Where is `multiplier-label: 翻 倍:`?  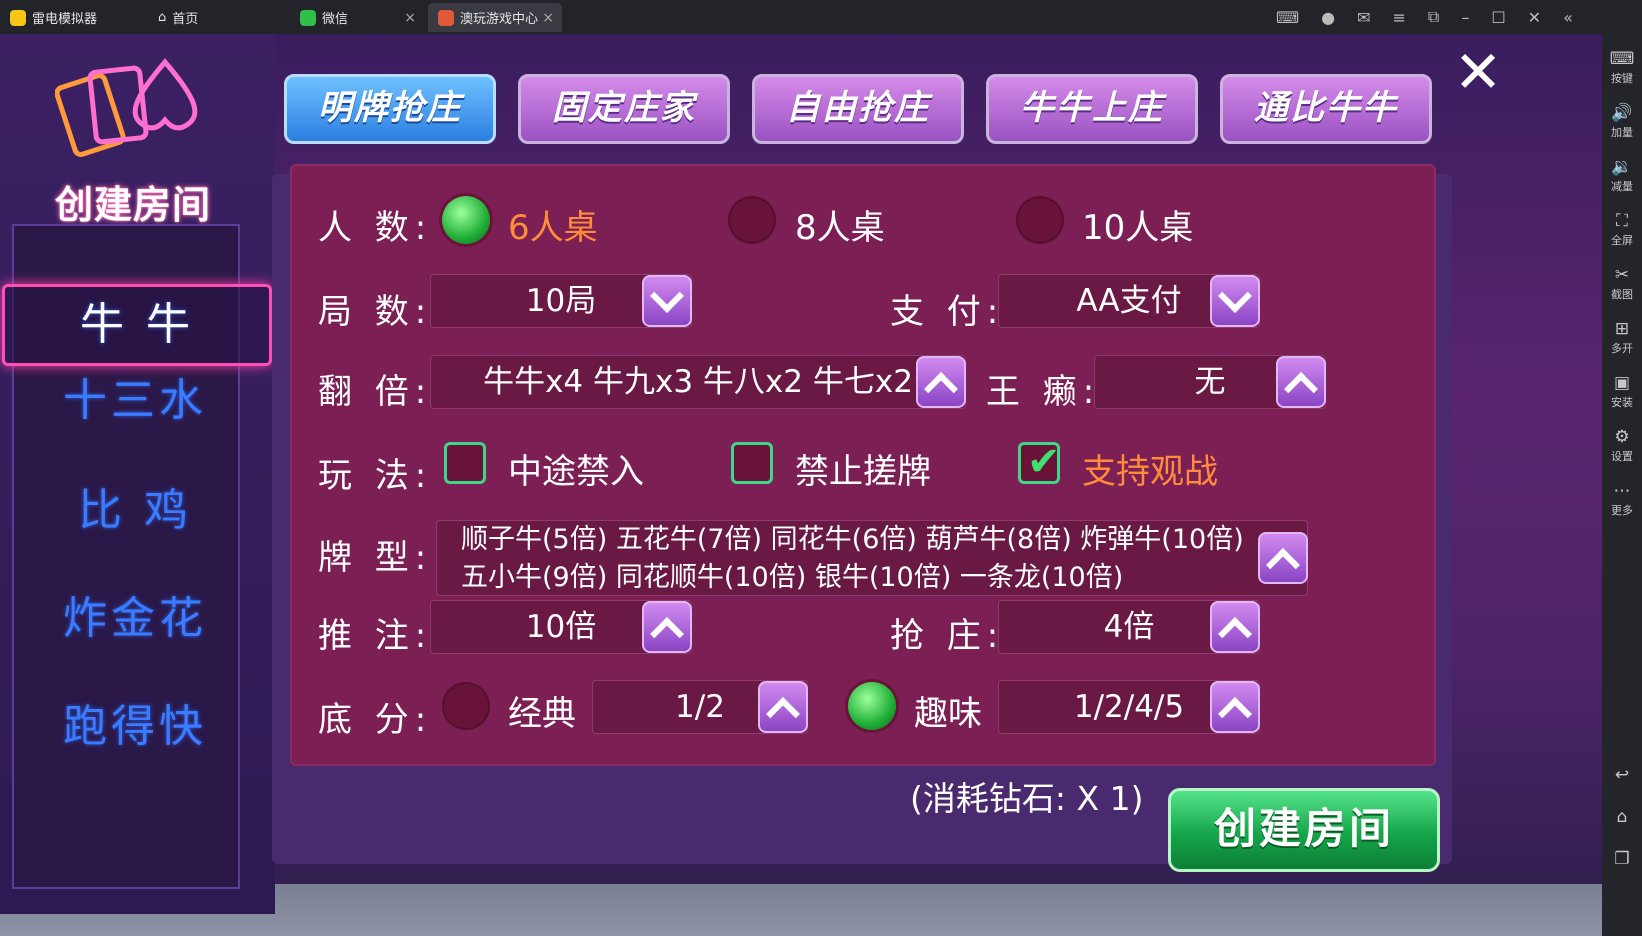 multiplier-label: 翻 倍: is located at coordinates (375, 392).